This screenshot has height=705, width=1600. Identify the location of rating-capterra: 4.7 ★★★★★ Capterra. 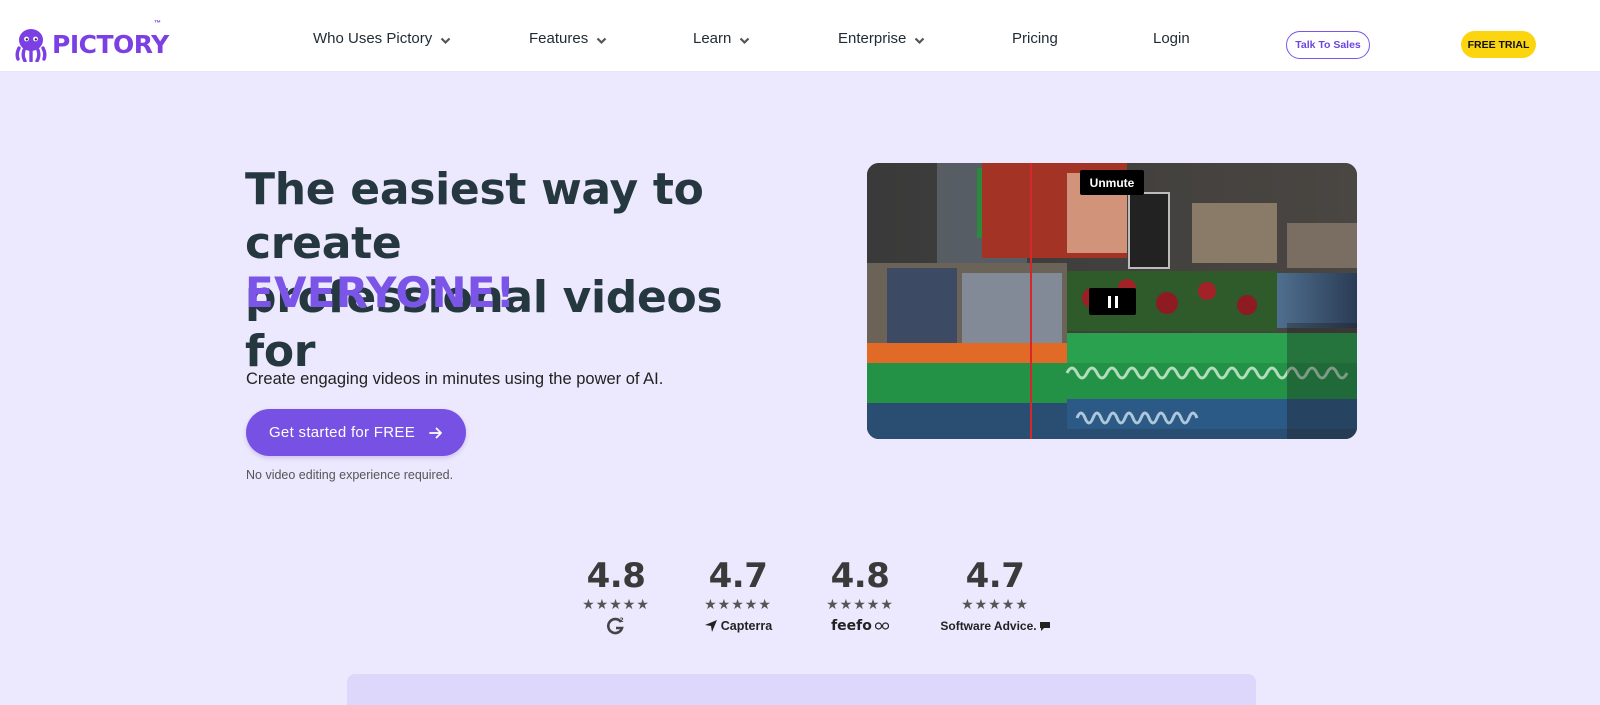
(738, 596).